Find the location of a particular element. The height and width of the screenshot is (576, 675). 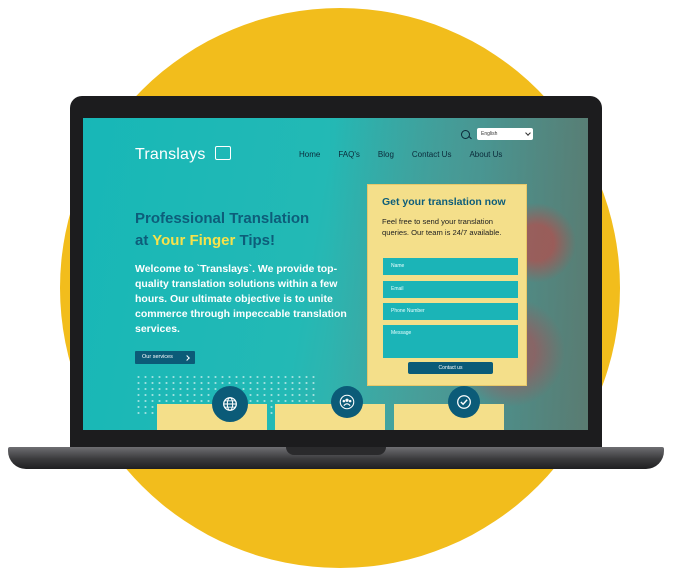

language-select: English is located at coordinates (505, 134).